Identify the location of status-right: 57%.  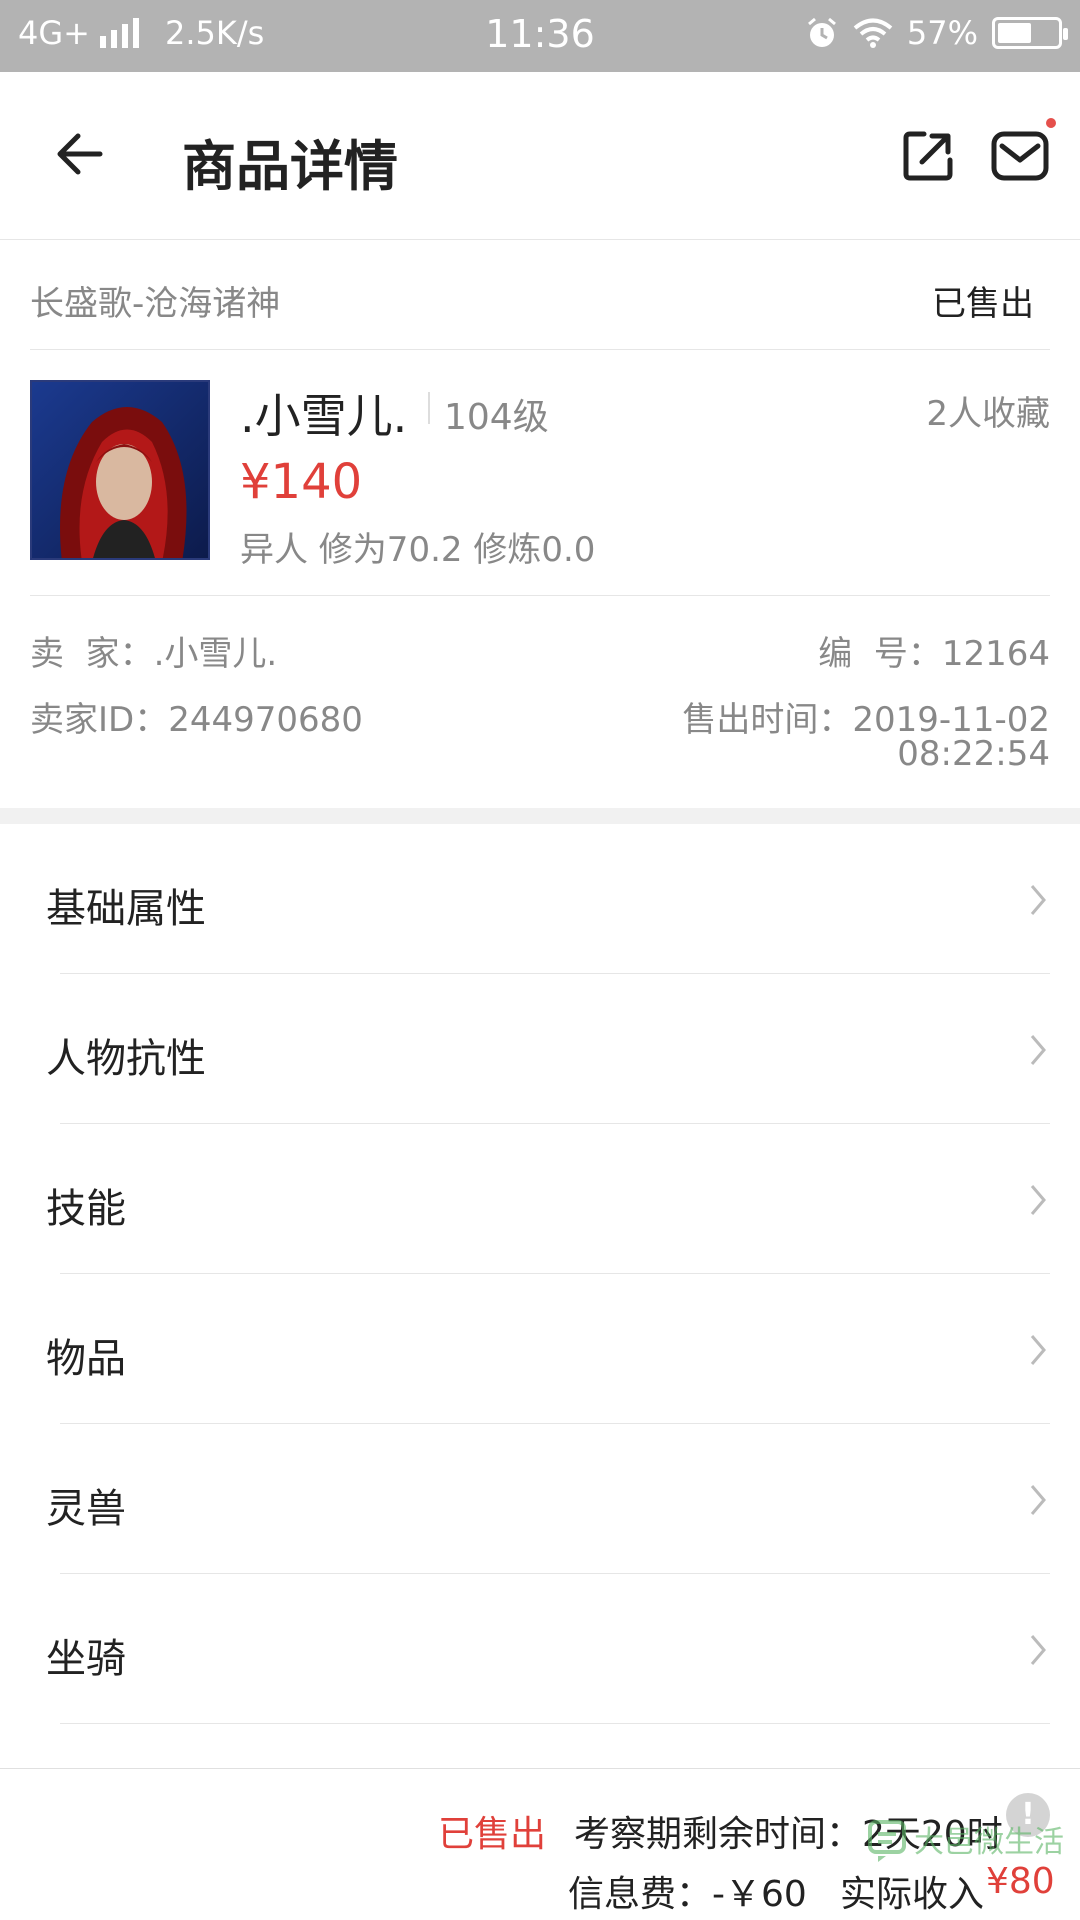
(936, 33).